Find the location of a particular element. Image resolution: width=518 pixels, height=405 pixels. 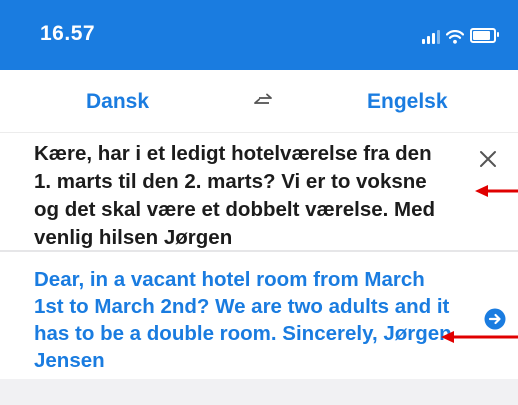

close-icon is located at coordinates (488, 159).